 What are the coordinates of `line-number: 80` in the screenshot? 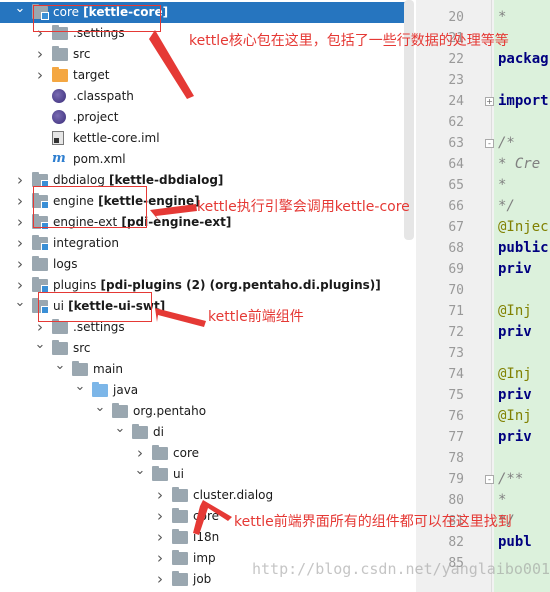 It's located at (456, 500).